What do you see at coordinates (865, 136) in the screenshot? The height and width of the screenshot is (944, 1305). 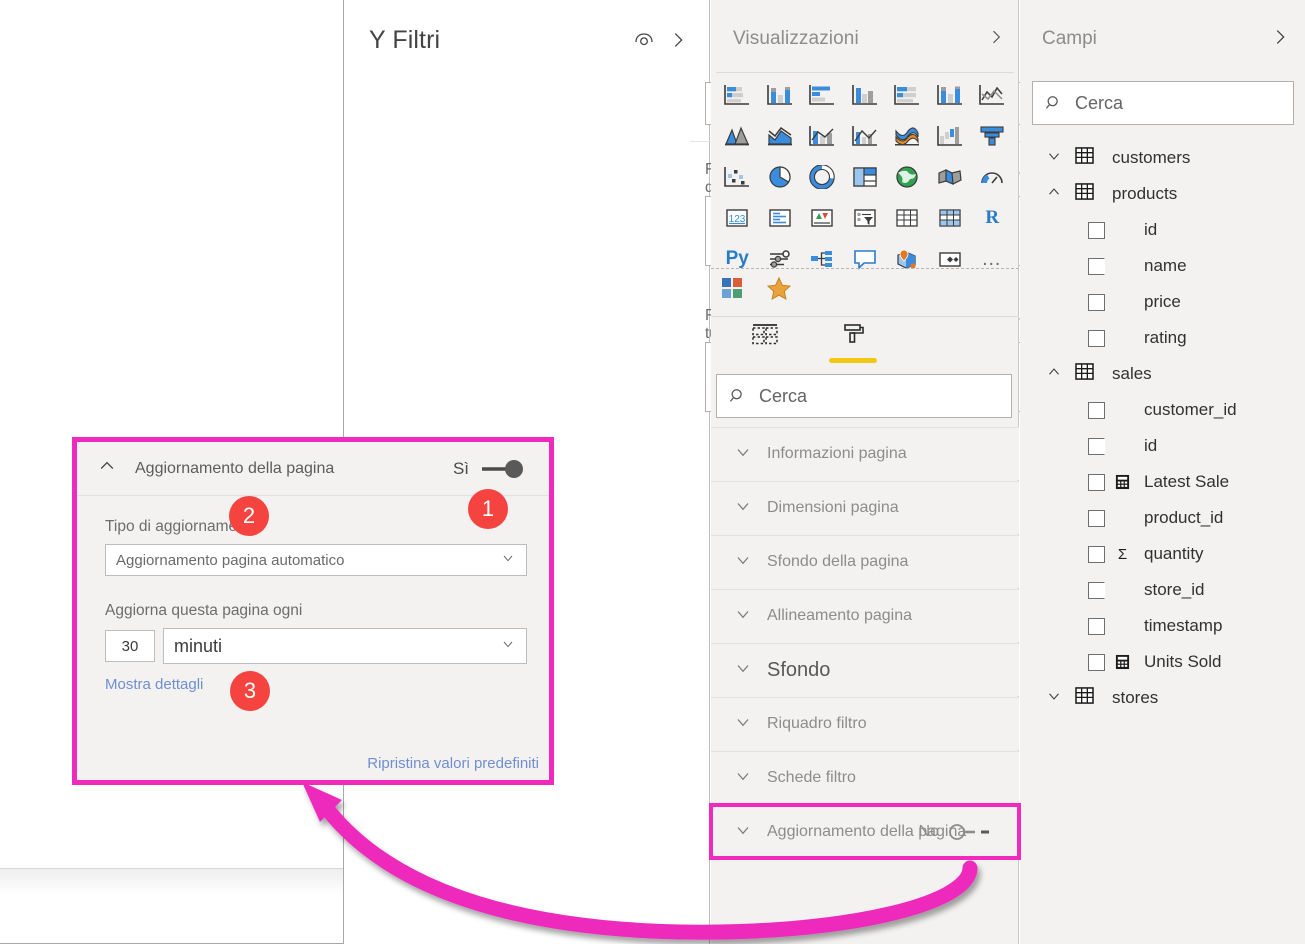 I see `line-clustered-column-icon` at bounding box center [865, 136].